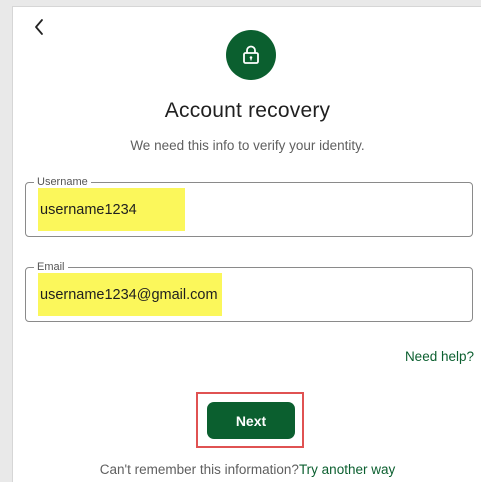  I want to click on page-title: Account recovery, so click(247, 110).